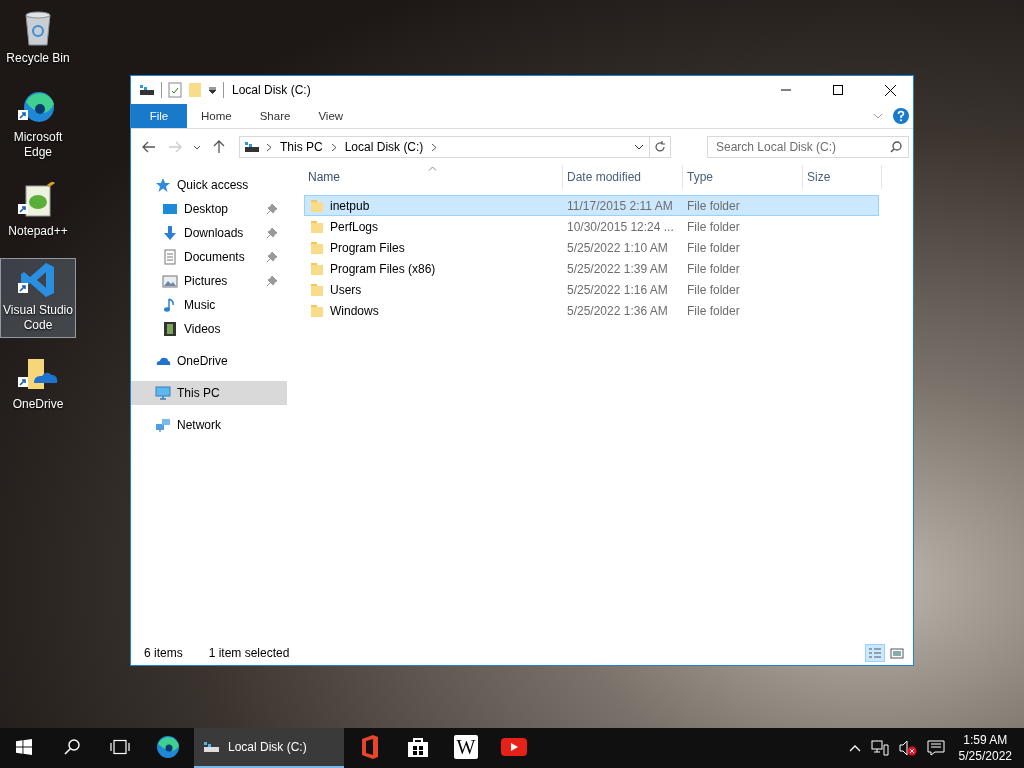 This screenshot has width=1024, height=768. I want to click on youtube-icon, so click(514, 747).